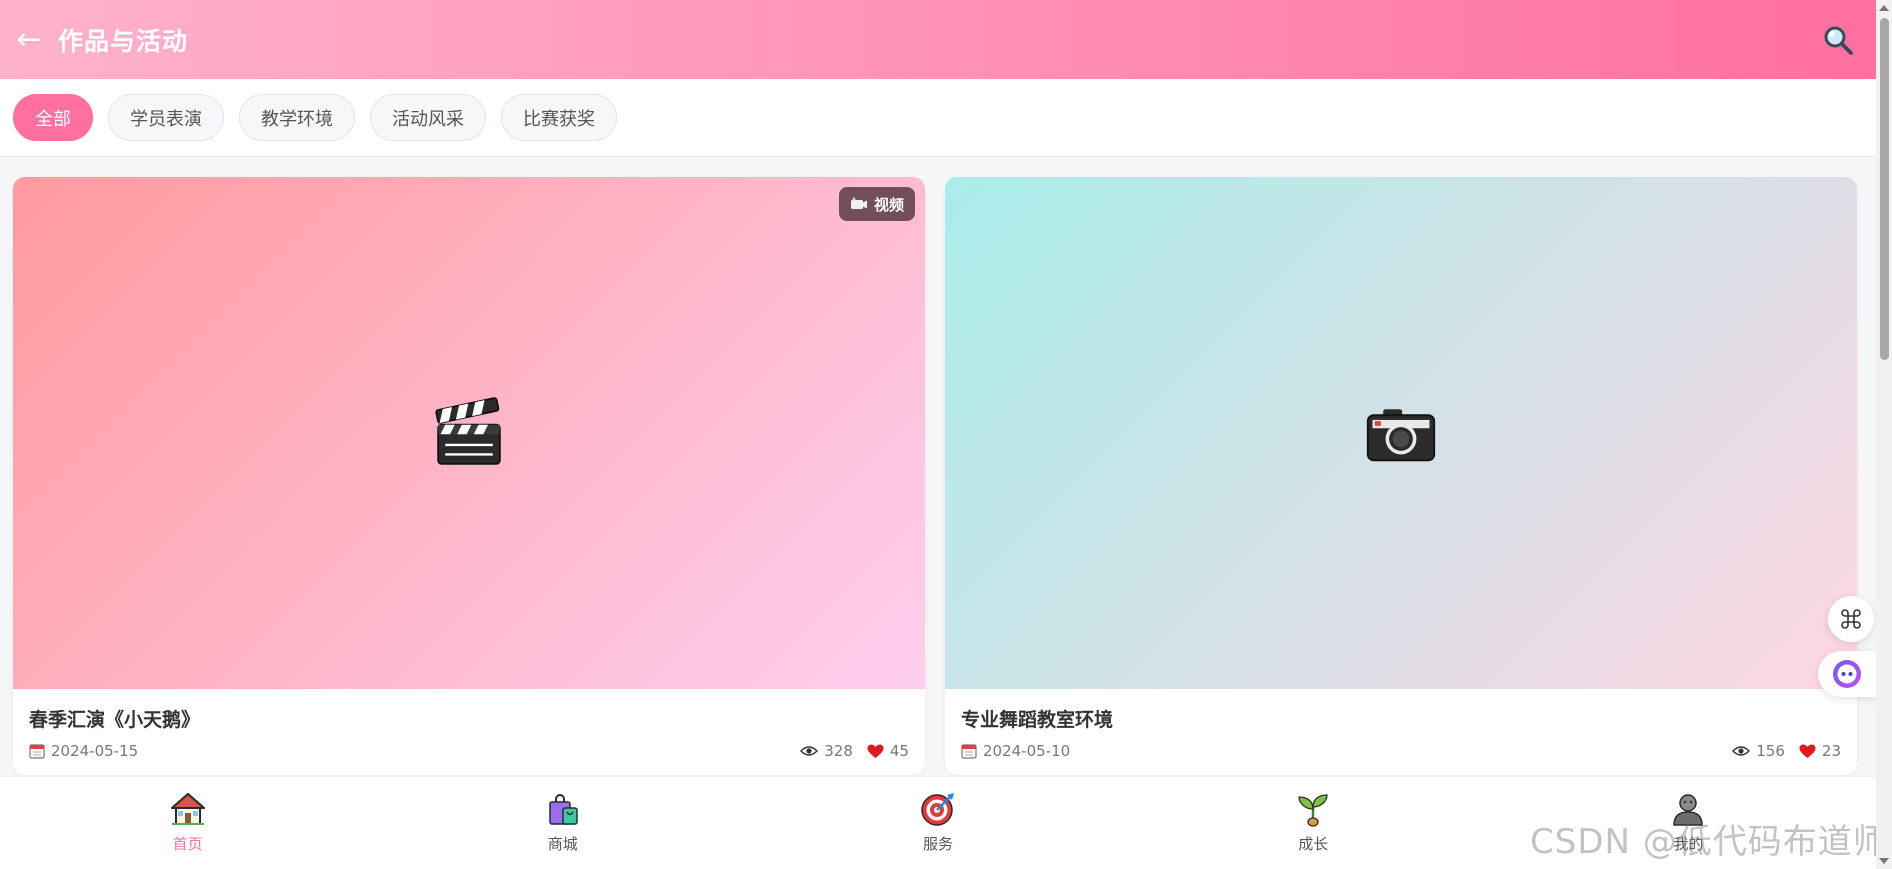 Image resolution: width=1892 pixels, height=869 pixels. I want to click on home-icon, so click(187, 809).